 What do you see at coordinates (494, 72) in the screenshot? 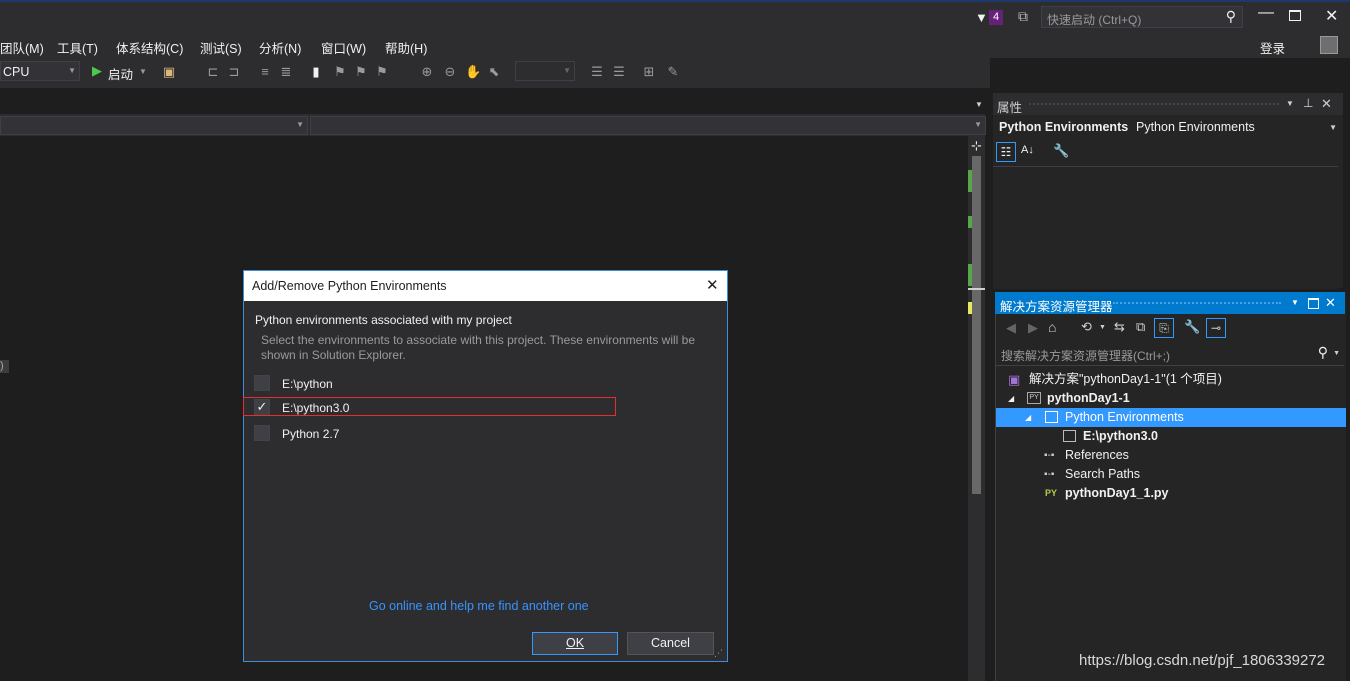
I see `select-pointer-icon: ⬉` at bounding box center [494, 72].